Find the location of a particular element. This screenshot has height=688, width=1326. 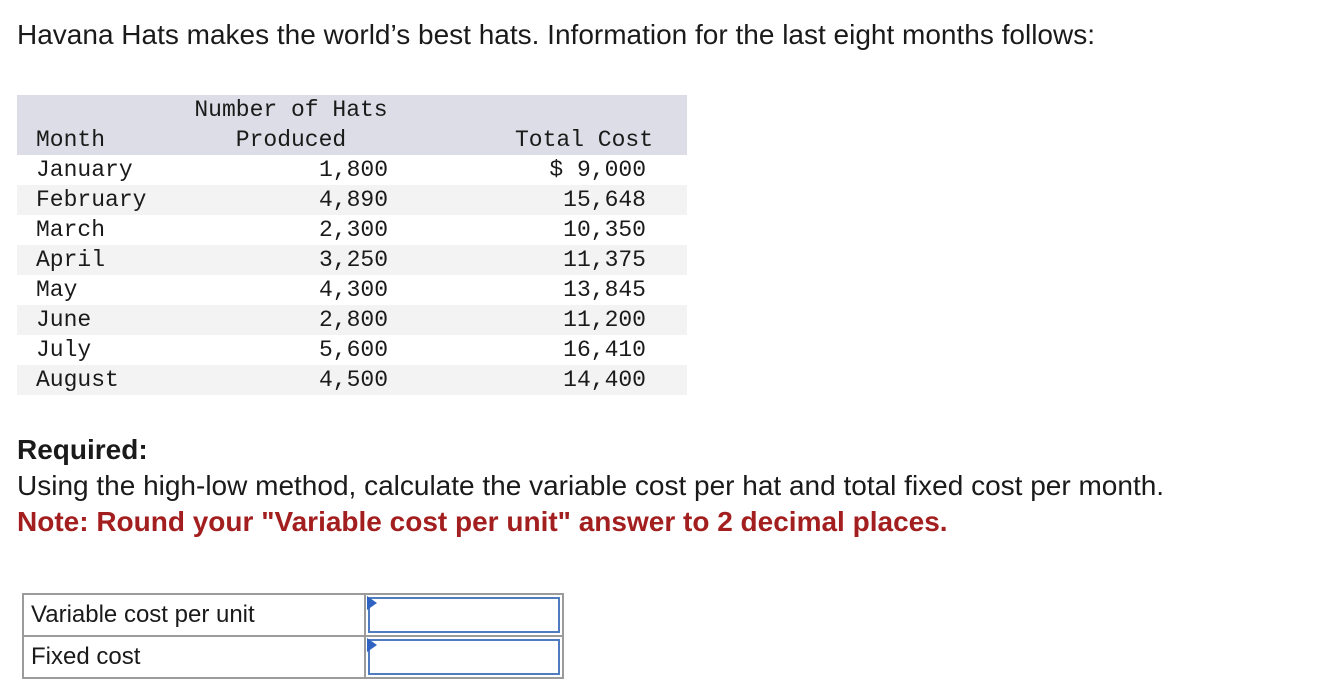

variable-cost-cell is located at coordinates (464, 615).